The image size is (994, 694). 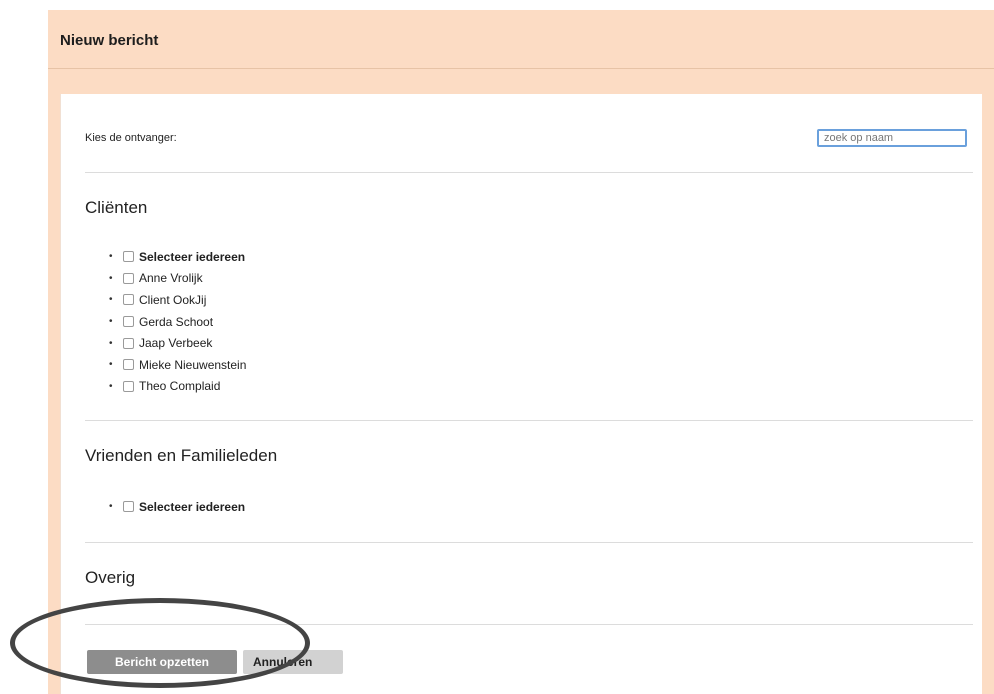 I want to click on section-title-friends: Vrienden en Familieleden, so click(x=181, y=455).